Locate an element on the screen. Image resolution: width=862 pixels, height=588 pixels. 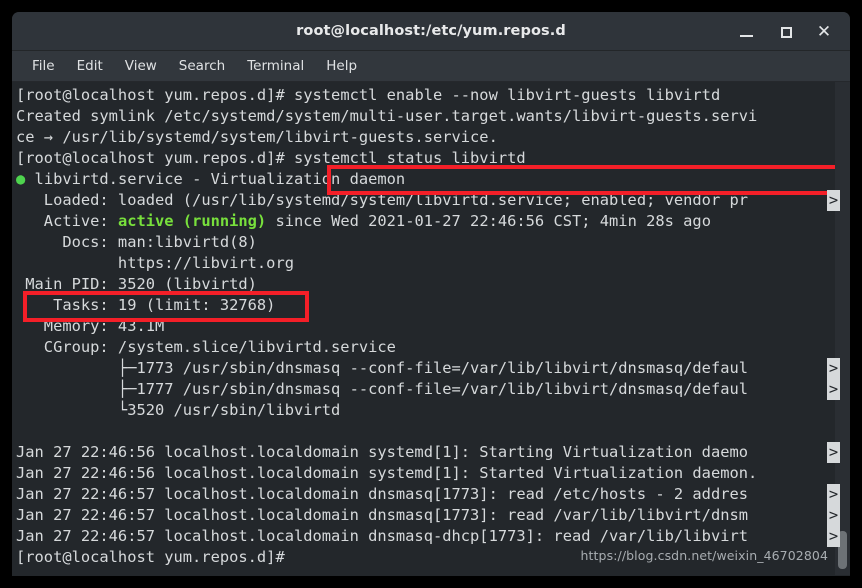
menu-item-edit: Edit is located at coordinates (90, 66).